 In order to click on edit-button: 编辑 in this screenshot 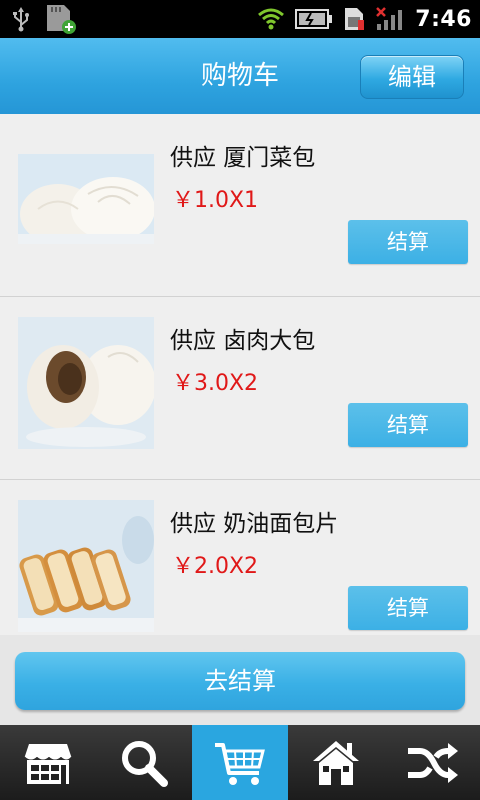, I will do `click(412, 77)`.